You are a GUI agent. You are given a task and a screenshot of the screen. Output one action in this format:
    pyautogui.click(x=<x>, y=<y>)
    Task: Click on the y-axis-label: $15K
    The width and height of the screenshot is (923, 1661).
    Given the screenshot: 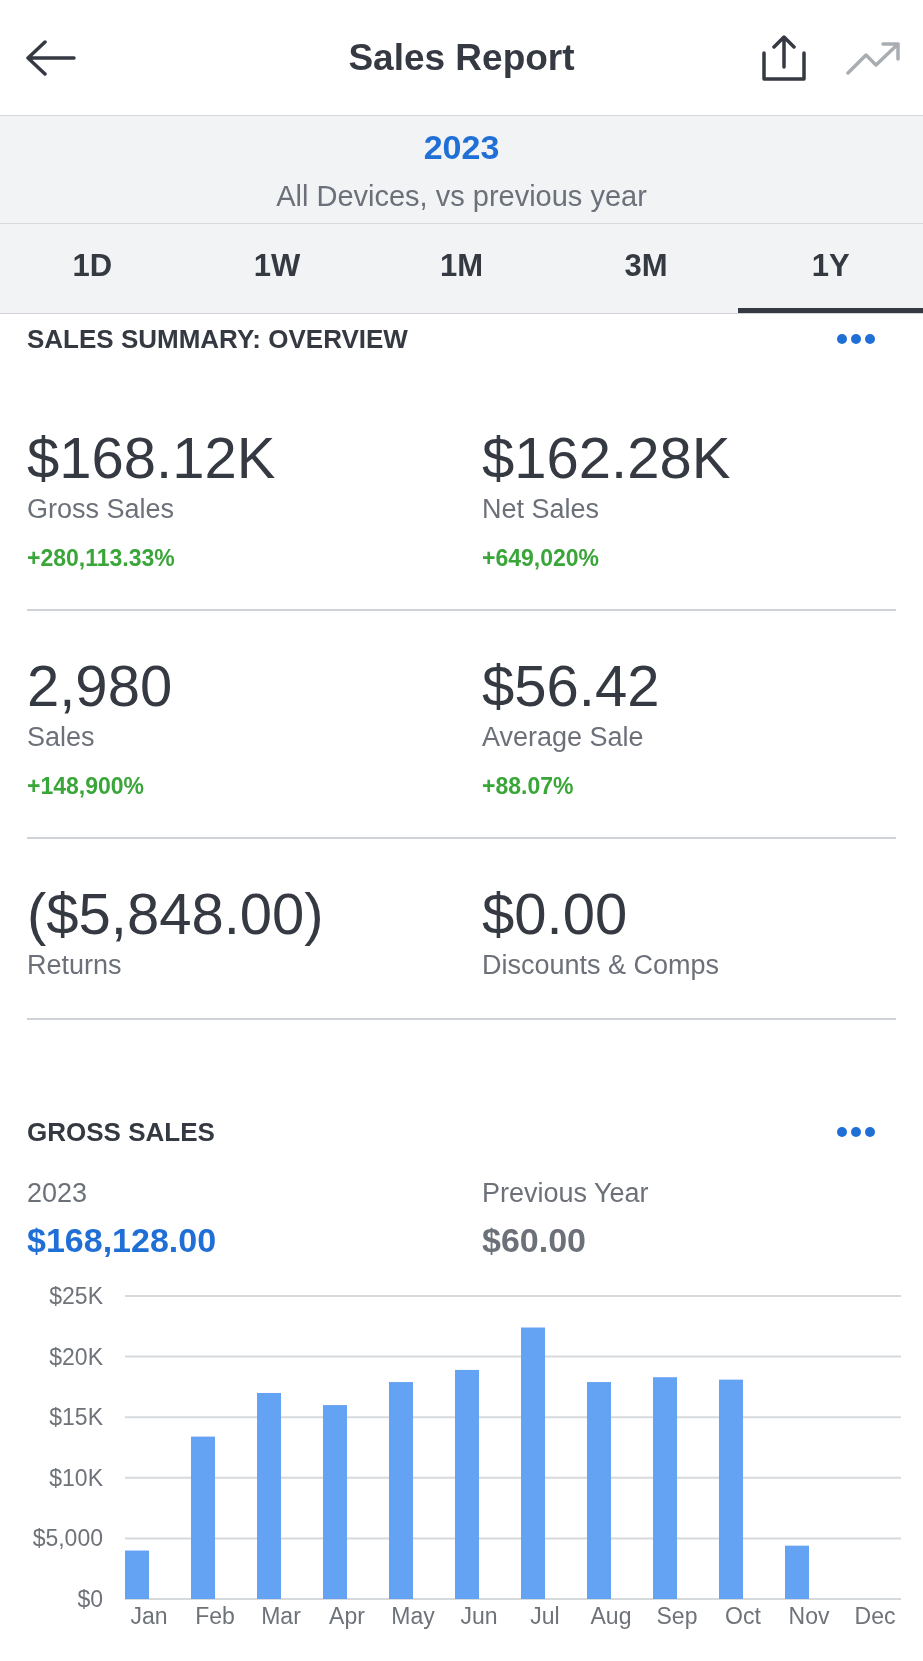 What is the action you would take?
    pyautogui.click(x=76, y=1417)
    